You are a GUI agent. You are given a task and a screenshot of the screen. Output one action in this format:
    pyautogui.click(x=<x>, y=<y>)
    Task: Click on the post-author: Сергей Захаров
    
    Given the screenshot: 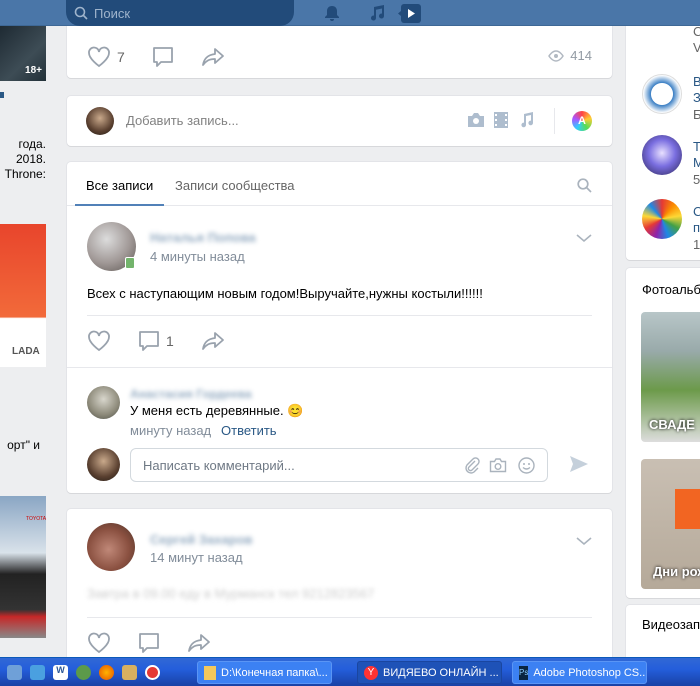 What is the action you would take?
    pyautogui.click(x=201, y=539)
    